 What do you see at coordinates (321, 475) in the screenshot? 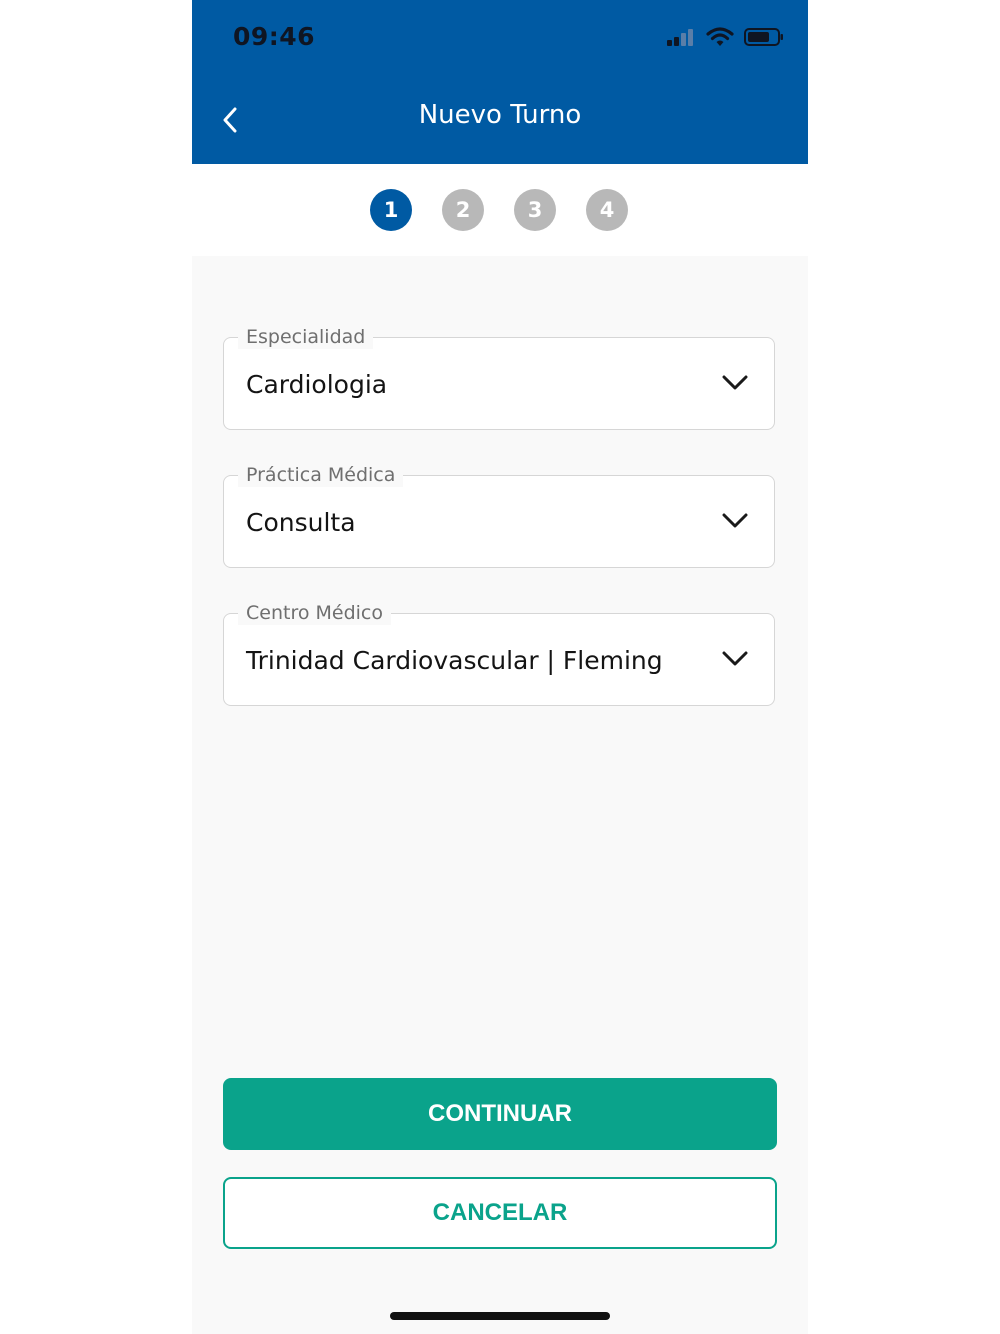
I see `practica-medica-label: Práctica Médica` at bounding box center [321, 475].